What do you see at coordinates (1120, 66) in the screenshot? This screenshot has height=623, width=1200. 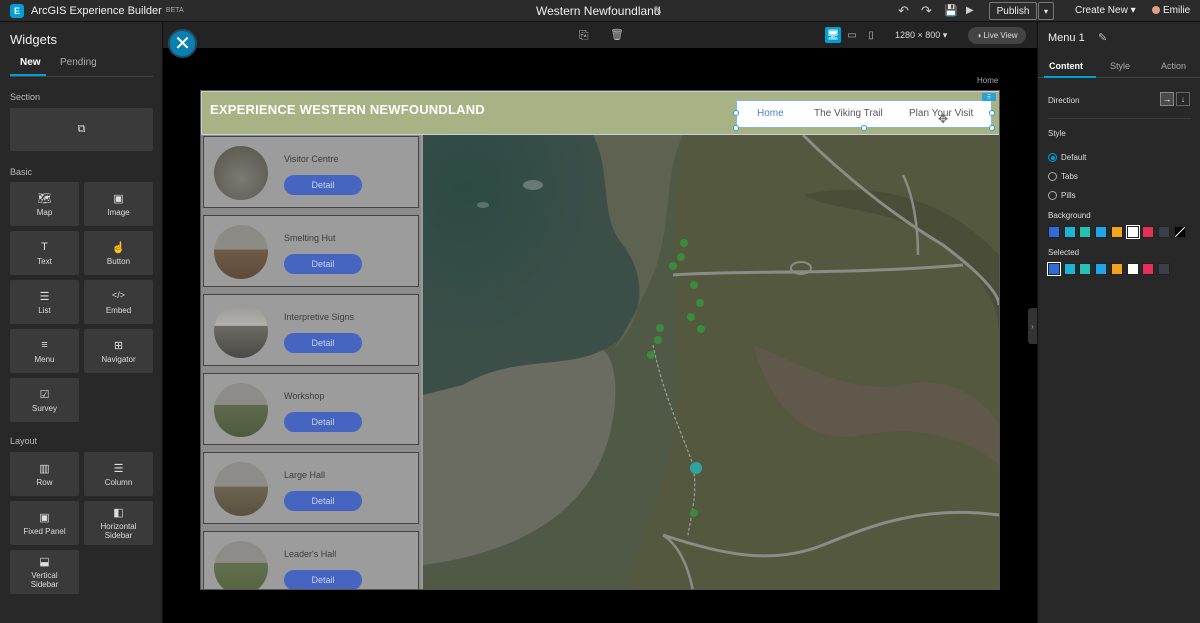 I see `tab-style: Style` at bounding box center [1120, 66].